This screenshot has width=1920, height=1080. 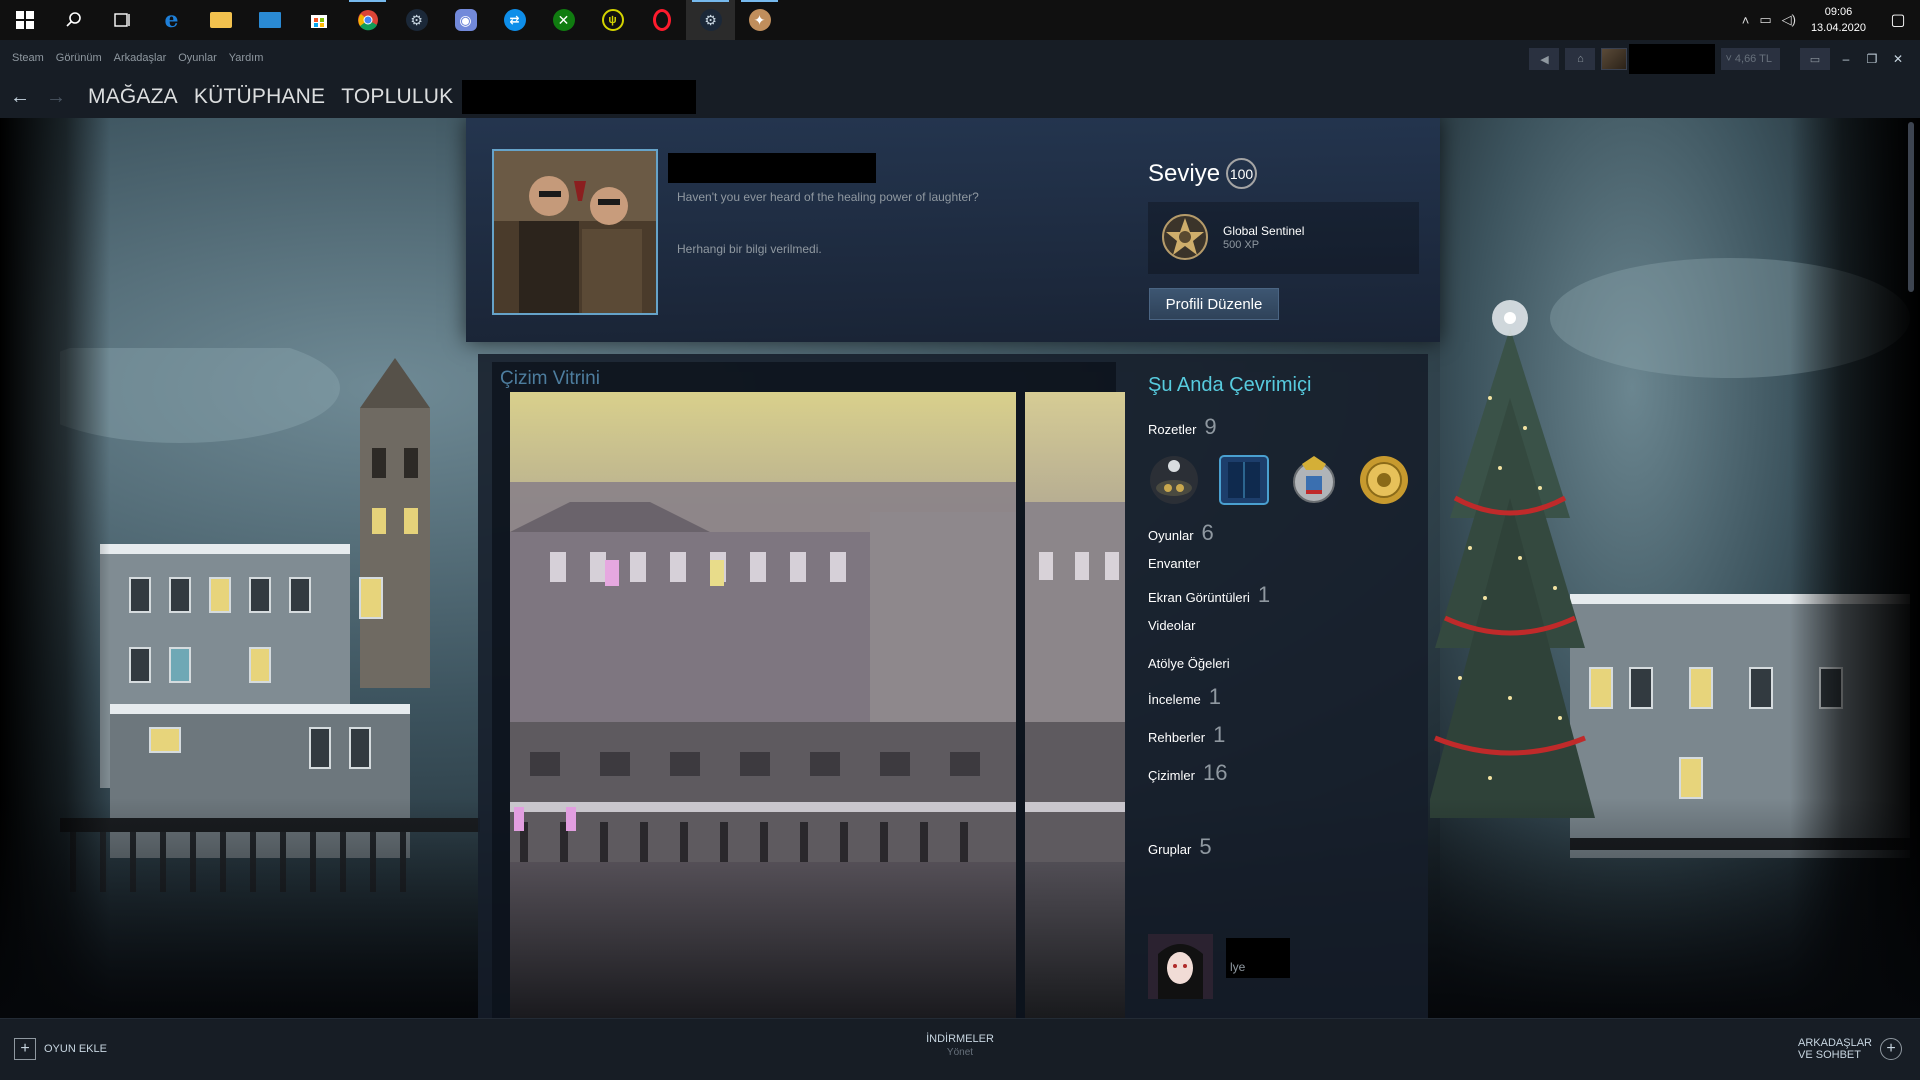 I want to click on badge-1-icon, so click(x=1174, y=480).